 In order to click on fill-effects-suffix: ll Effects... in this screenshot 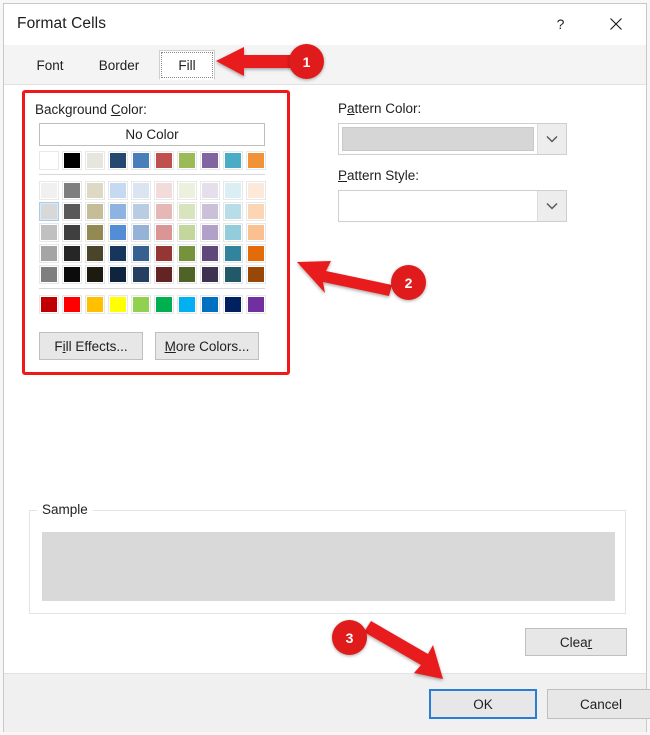, I will do `click(96, 346)`.